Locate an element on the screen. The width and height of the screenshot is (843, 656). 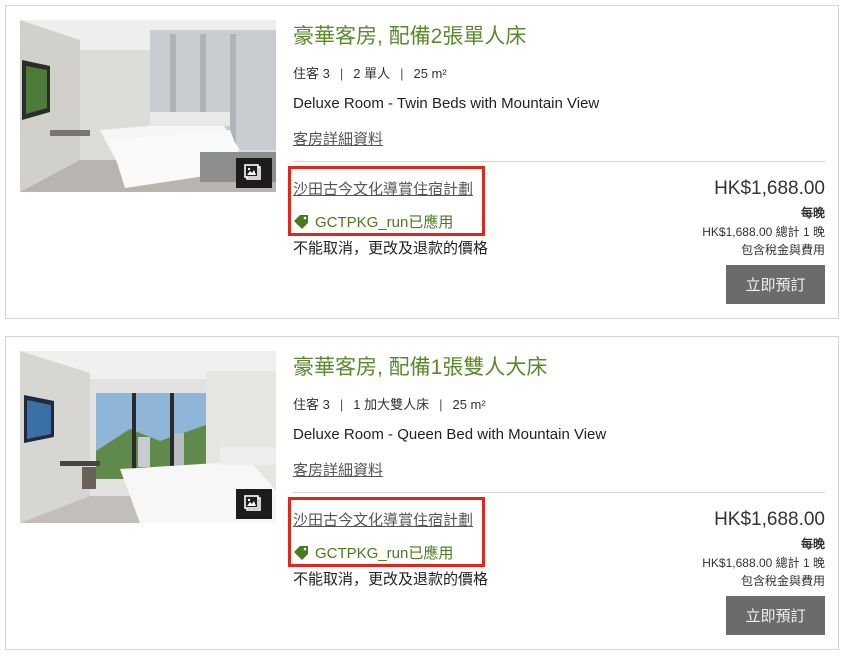
bed-type: 2 單人 is located at coordinates (372, 73).